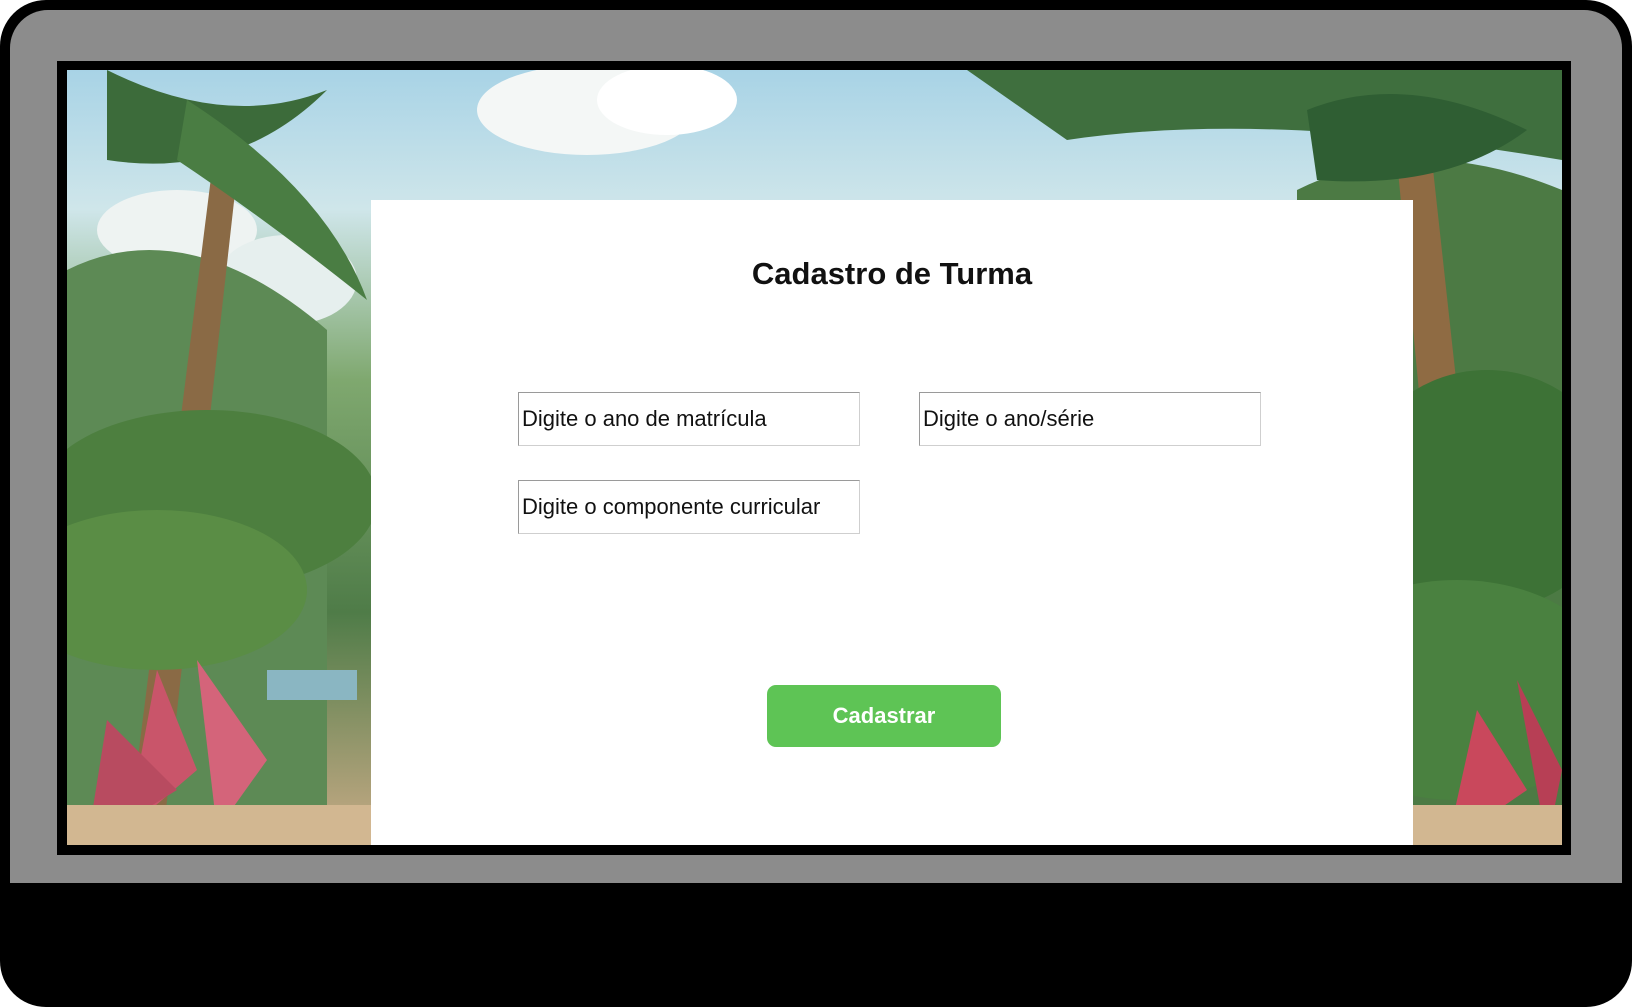  Describe the element at coordinates (1090, 419) in the screenshot. I see `grade-input` at that location.